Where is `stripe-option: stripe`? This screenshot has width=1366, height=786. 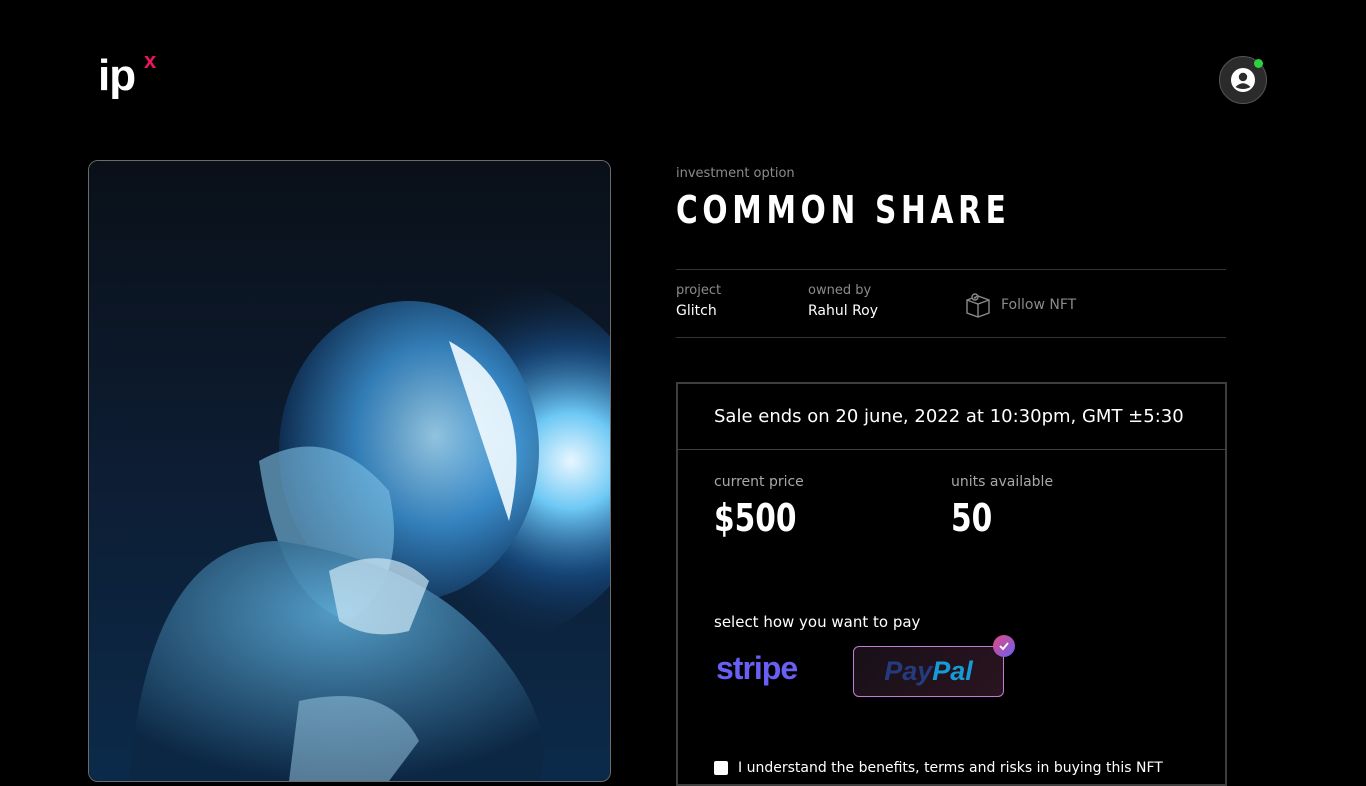
stripe-option: stripe is located at coordinates (757, 668).